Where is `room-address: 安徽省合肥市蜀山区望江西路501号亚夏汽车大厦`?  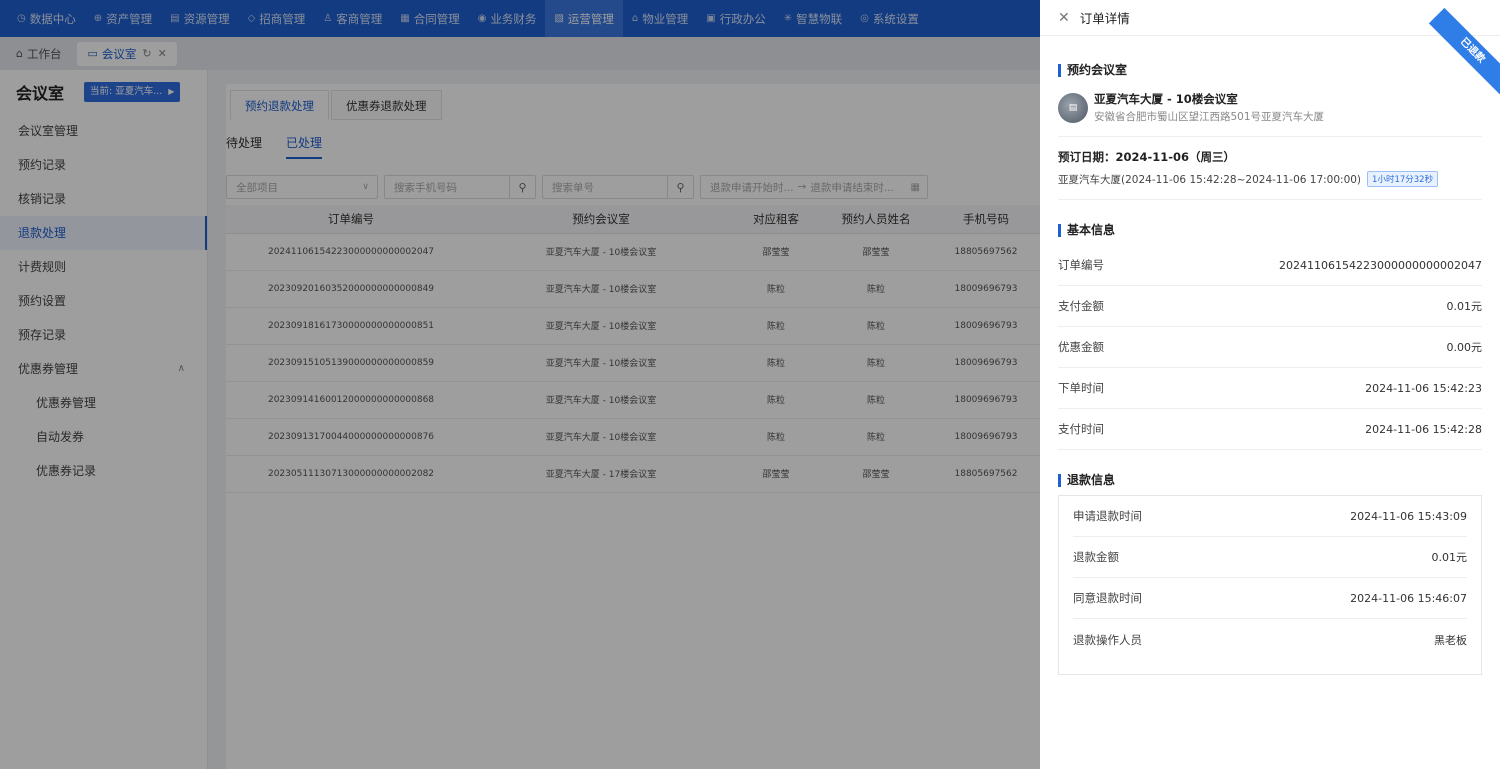 room-address: 安徽省合肥市蜀山区望江西路501号亚夏汽车大厦 is located at coordinates (1209, 117).